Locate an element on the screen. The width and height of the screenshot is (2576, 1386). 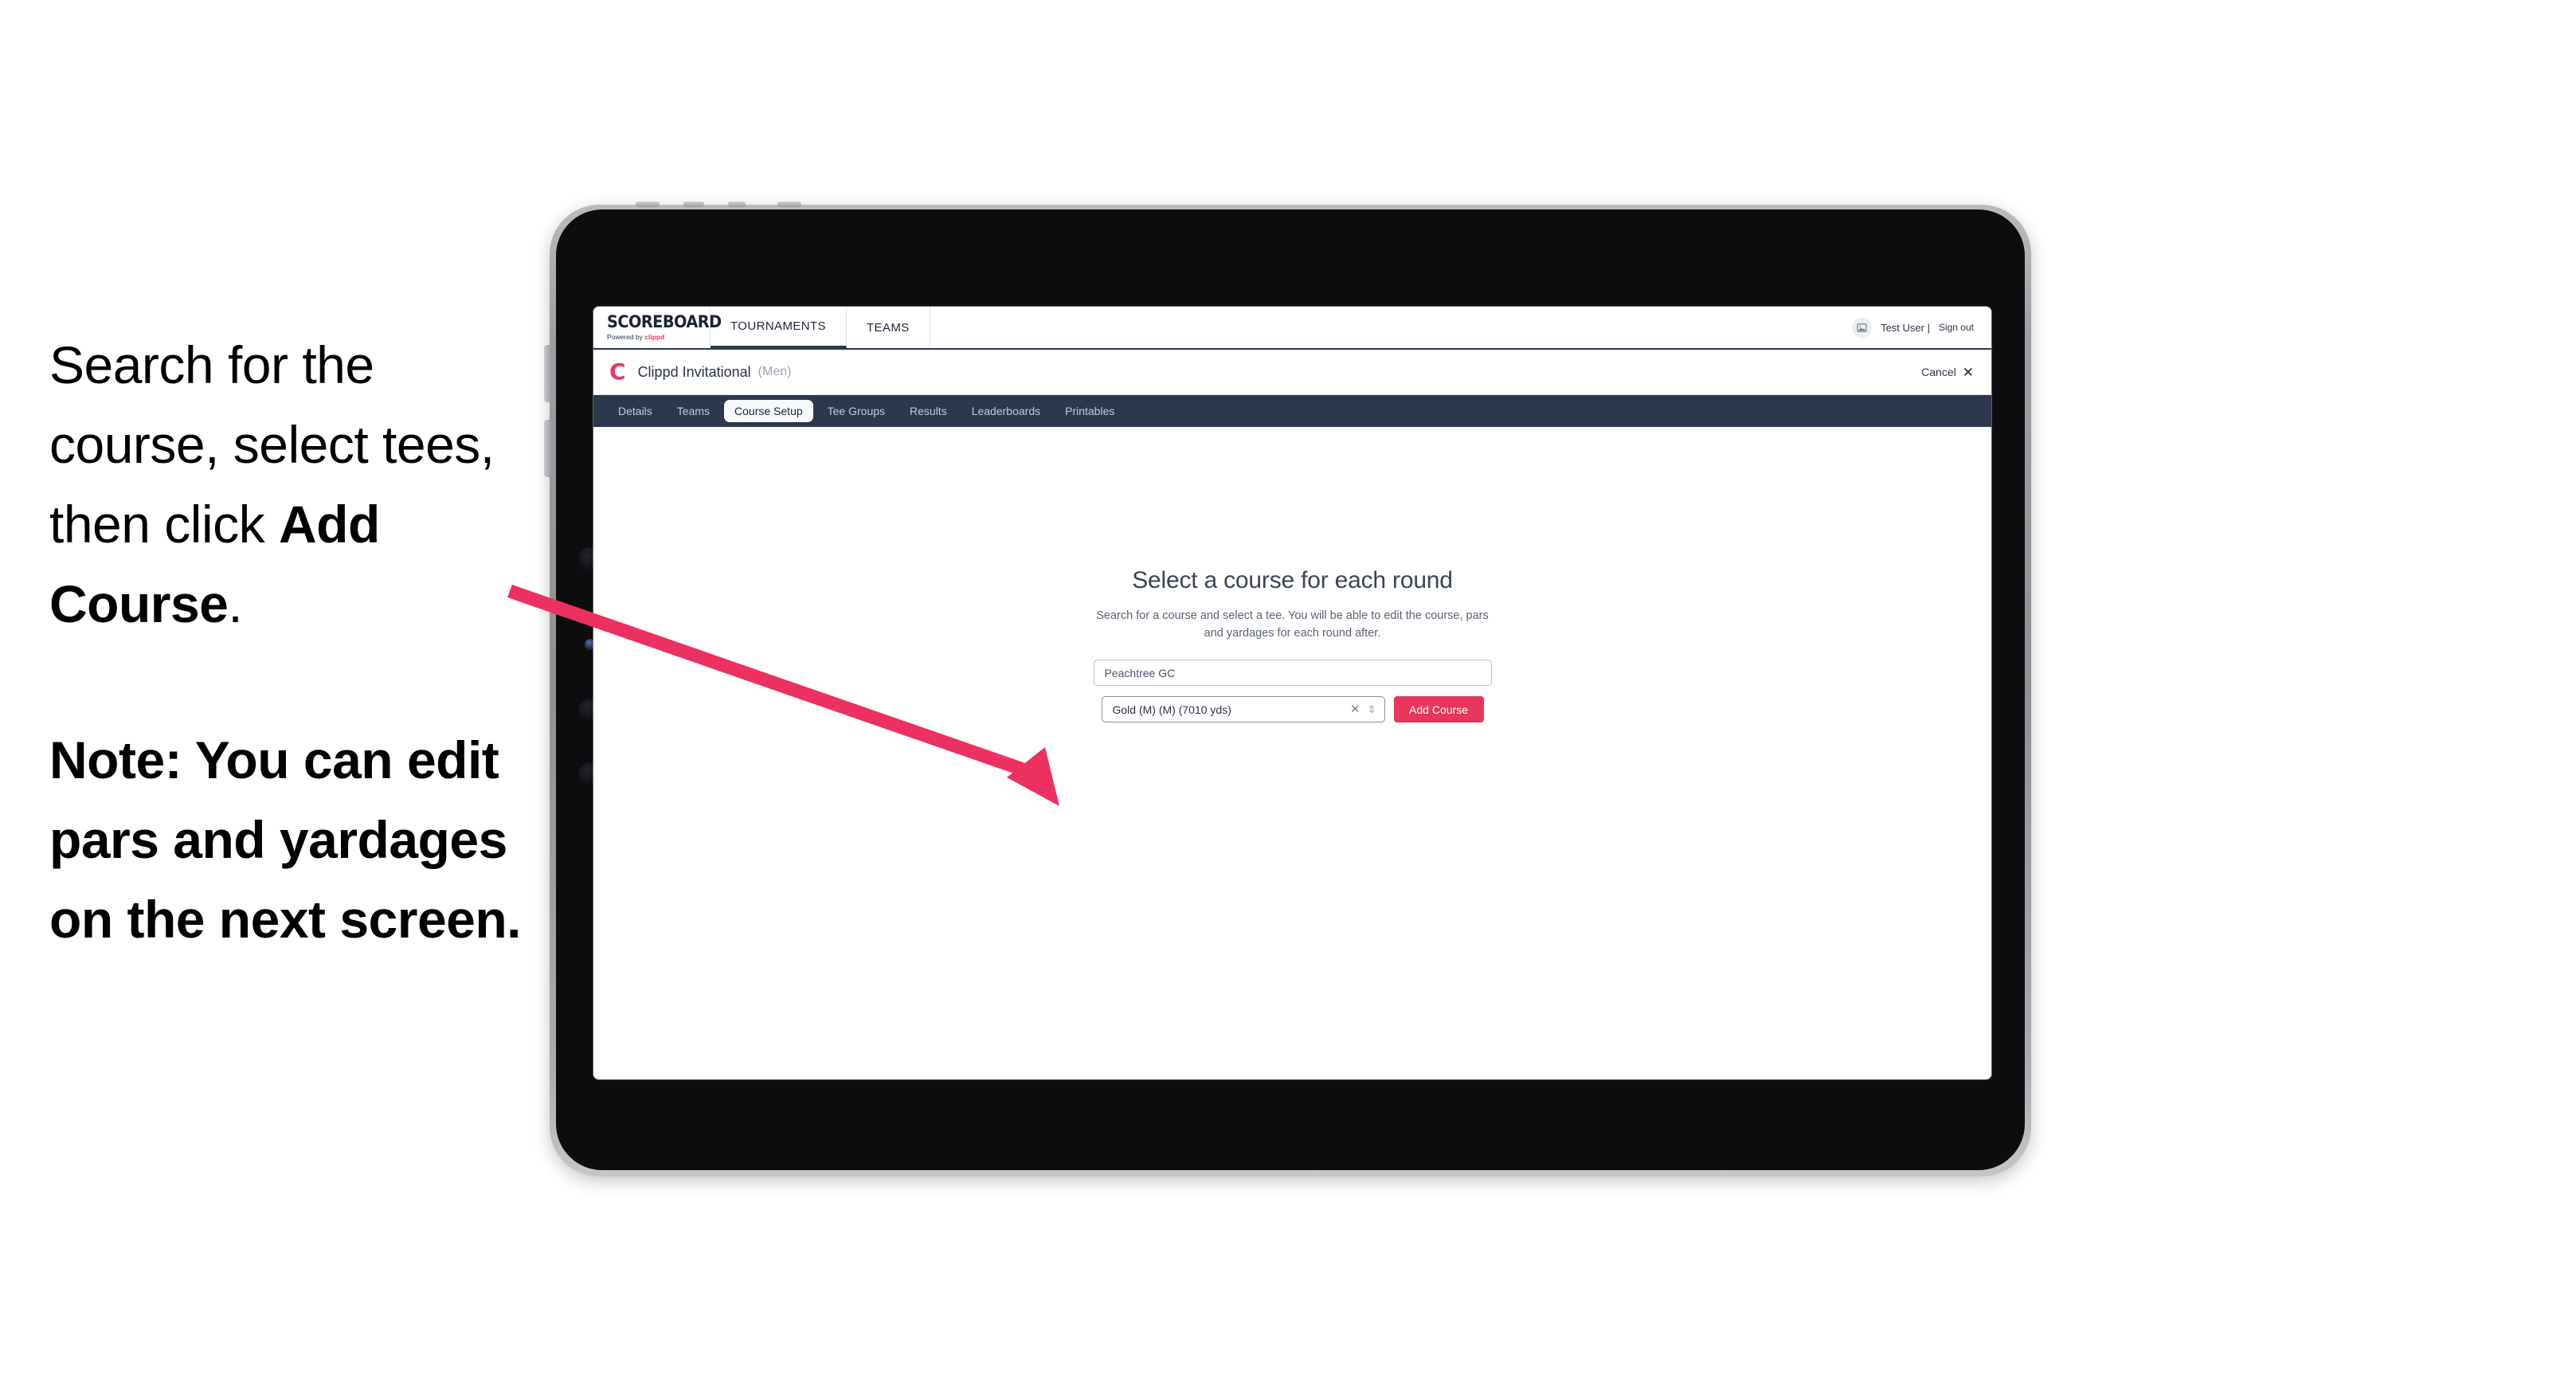
volume-up-button is located at coordinates (547, 373).